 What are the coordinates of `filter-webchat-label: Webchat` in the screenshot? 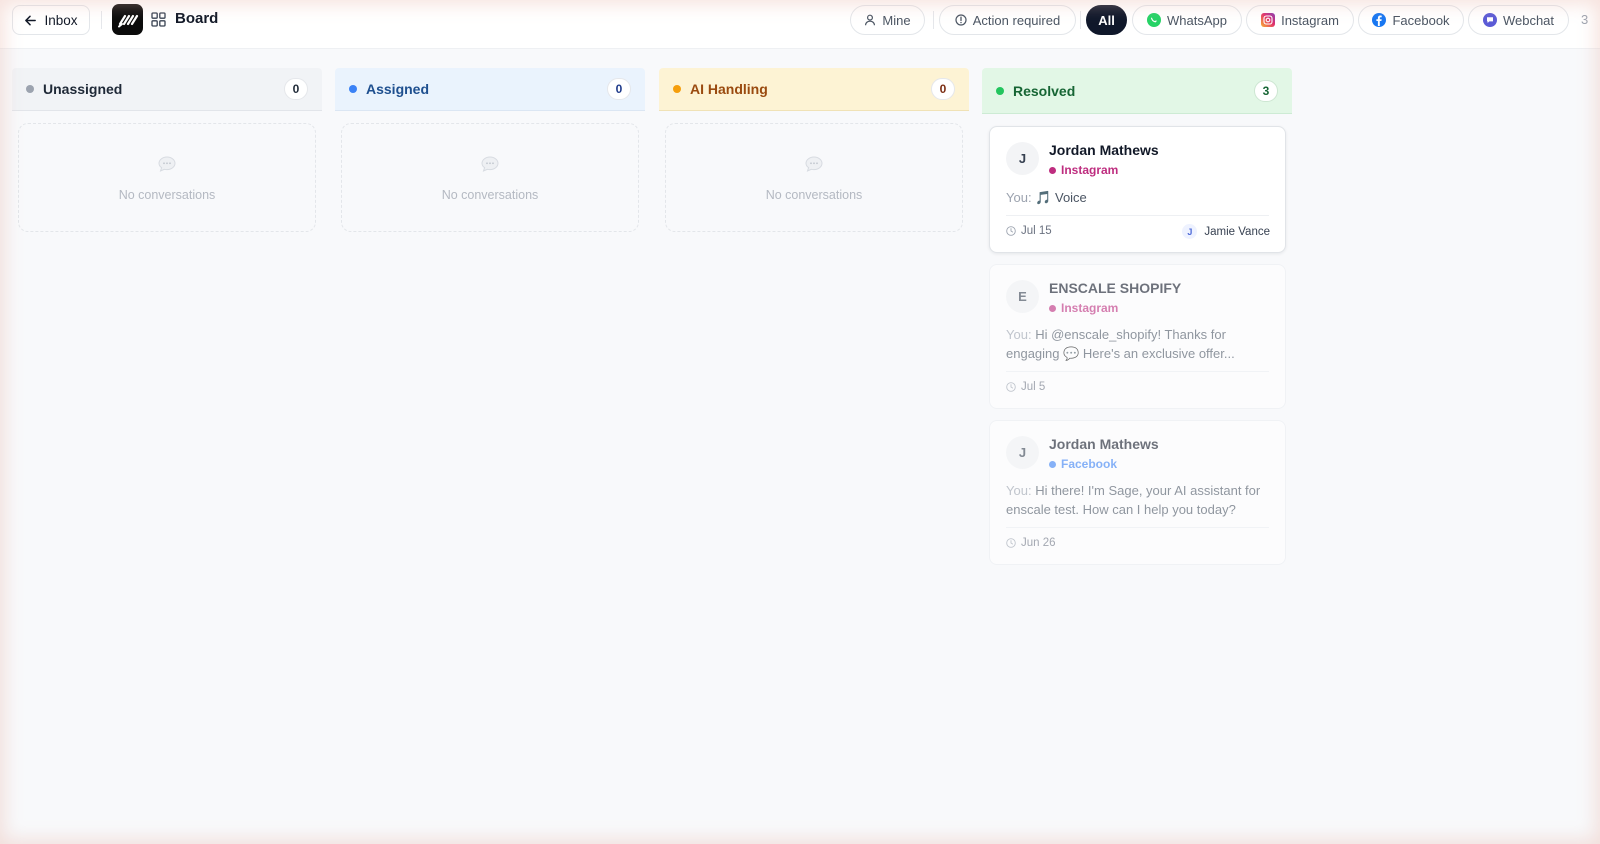 It's located at (1528, 20).